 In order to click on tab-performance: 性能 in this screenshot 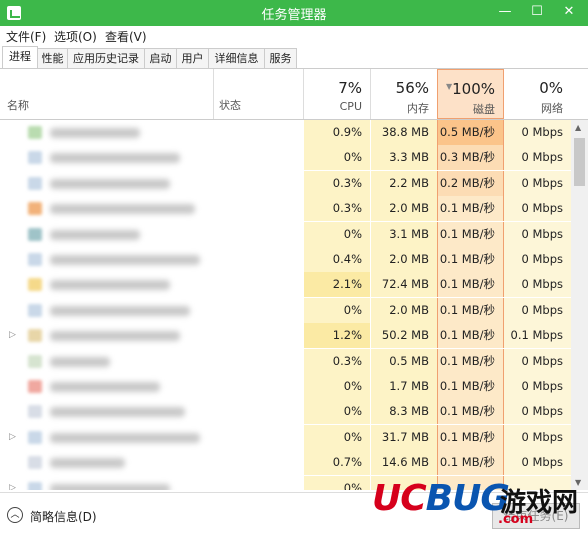, I will do `click(52, 58)`.